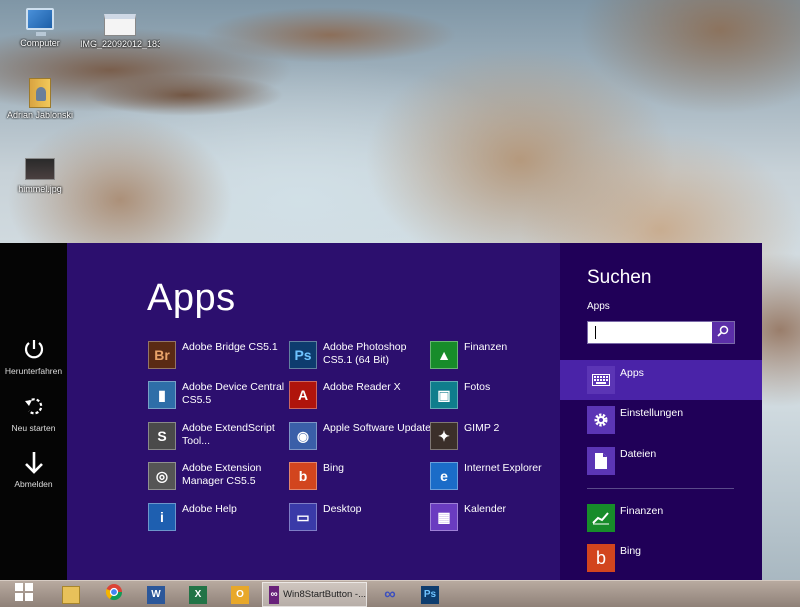 The image size is (800, 607). What do you see at coordinates (162, 476) in the screenshot?
I see `adobe-extension-manager-icon: ◎` at bounding box center [162, 476].